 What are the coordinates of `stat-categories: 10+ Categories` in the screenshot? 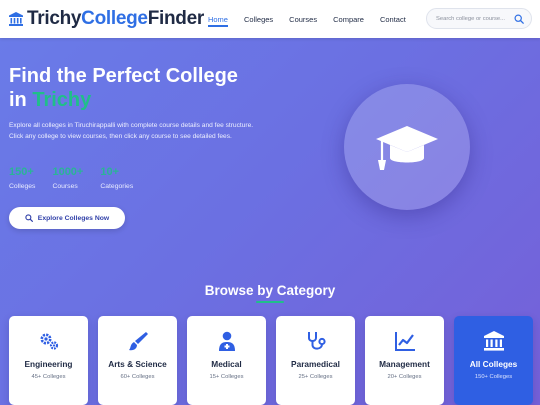 It's located at (116, 178).